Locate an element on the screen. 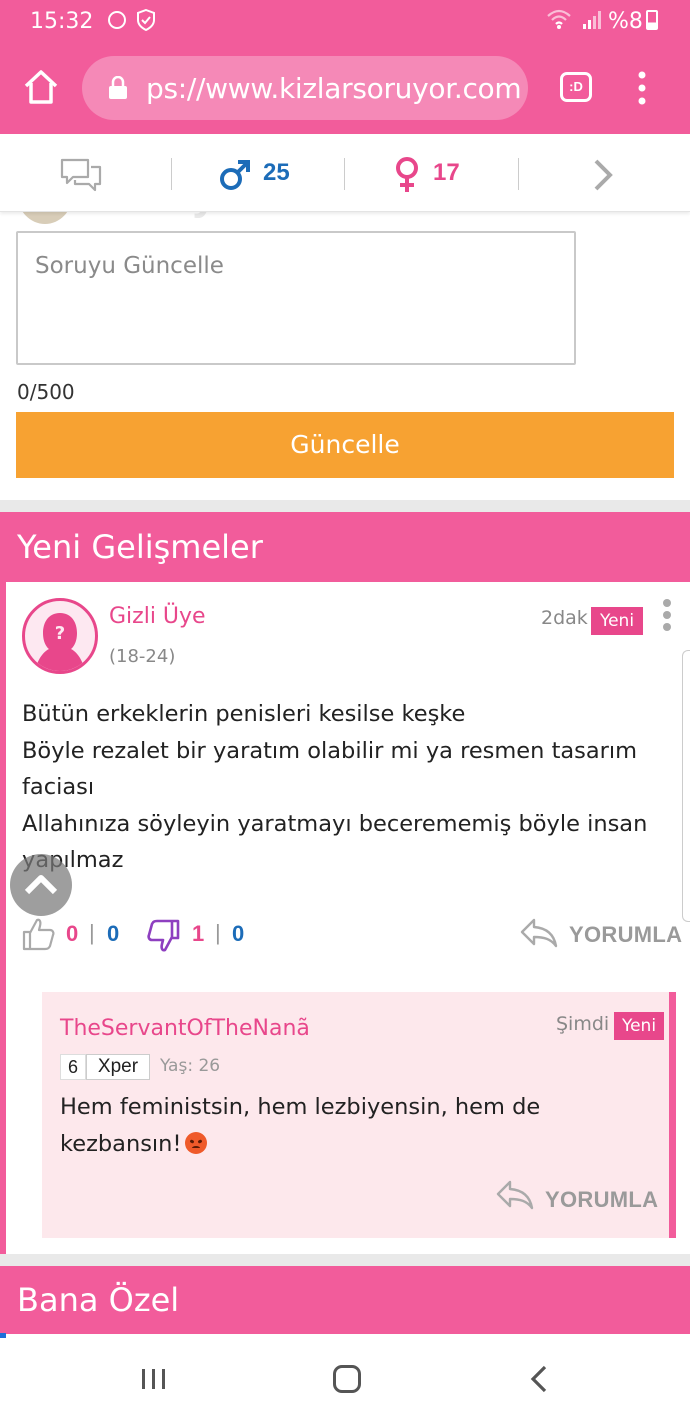  tab-switcher-button: :D is located at coordinates (576, 87).